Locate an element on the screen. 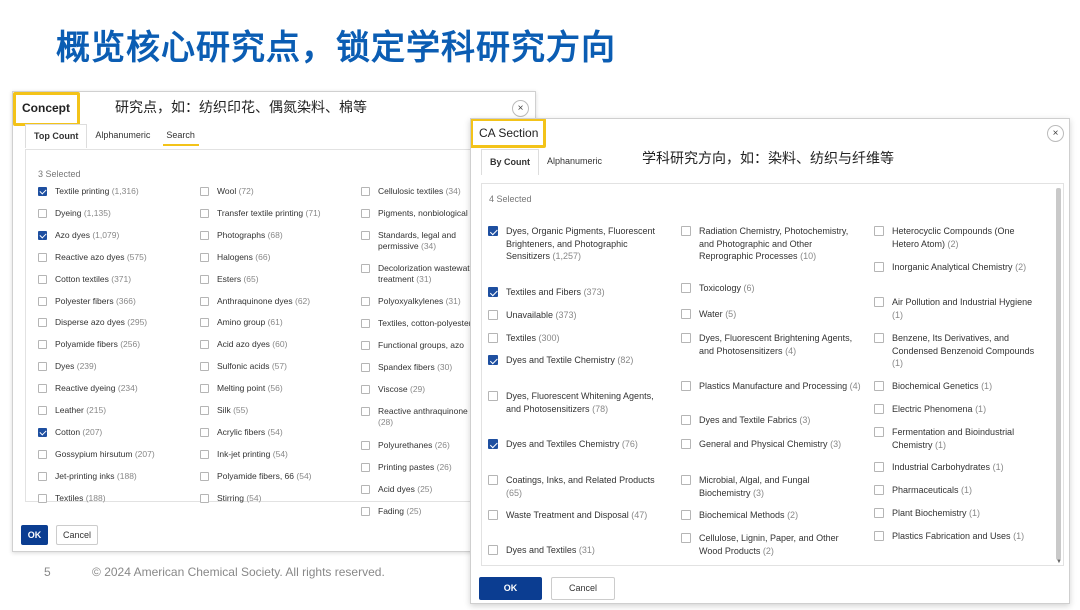 The image size is (1080, 610). concept-item: Acid azo dyes (60) is located at coordinates (275, 344).